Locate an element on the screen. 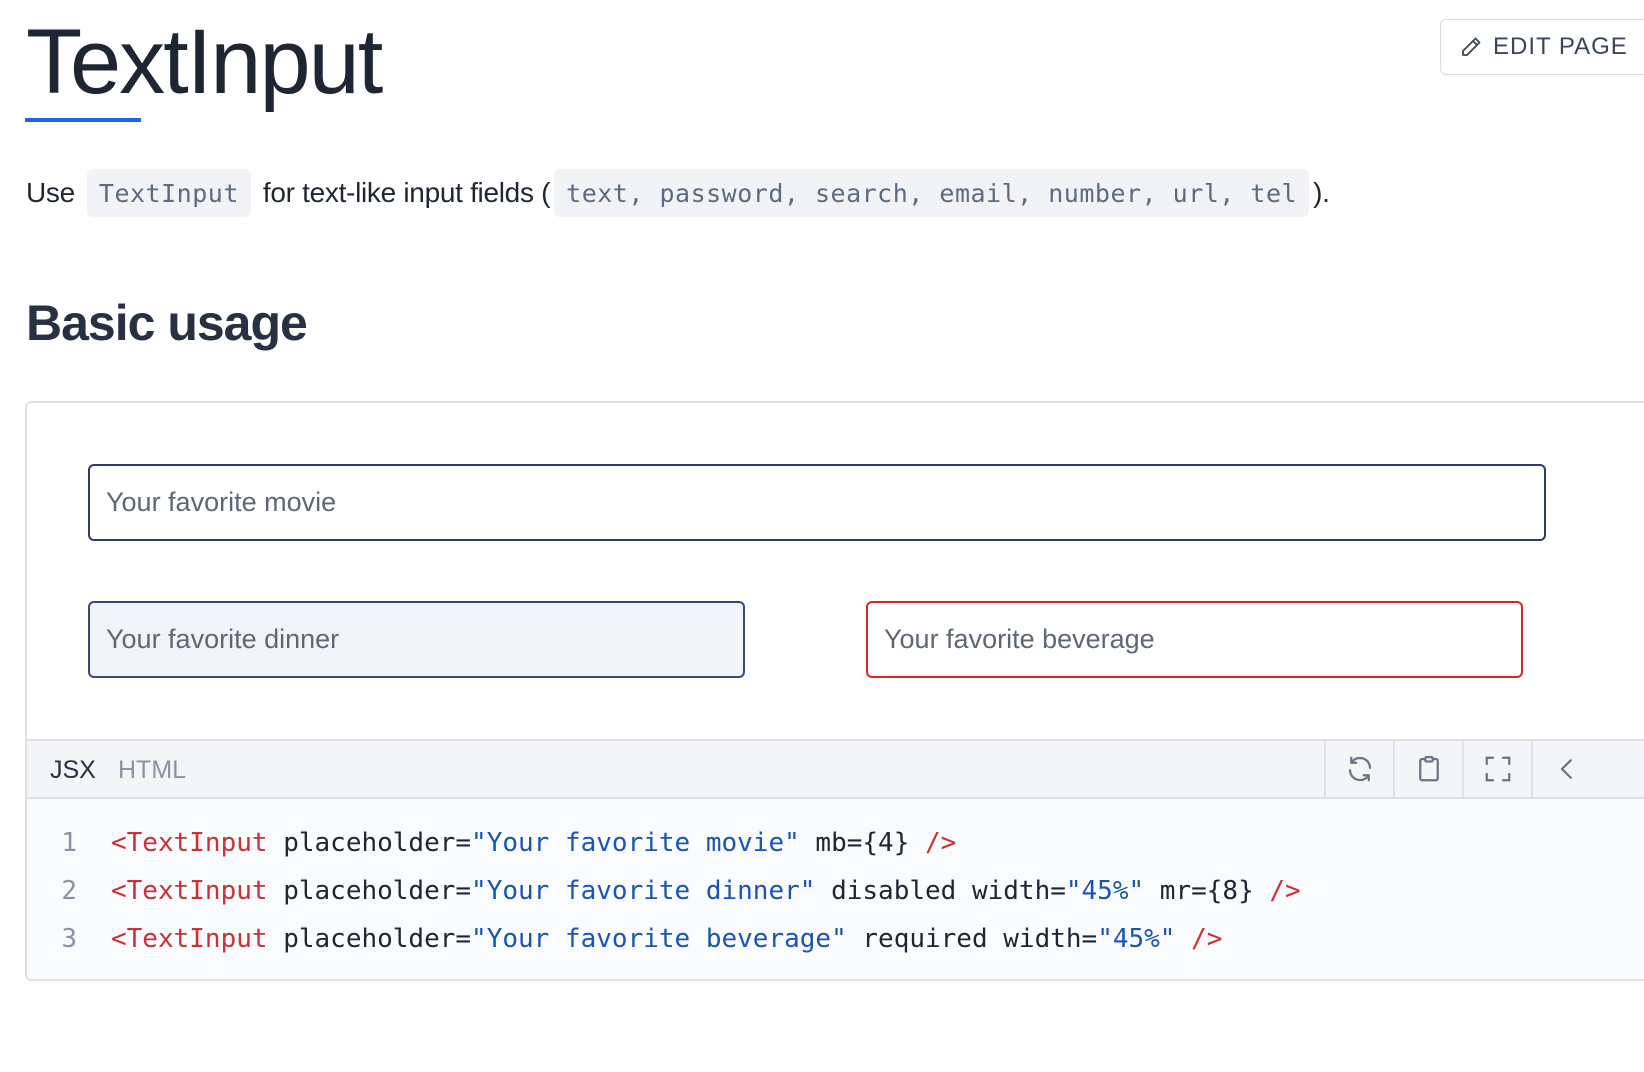  fullscreen-icon is located at coordinates (1498, 769).